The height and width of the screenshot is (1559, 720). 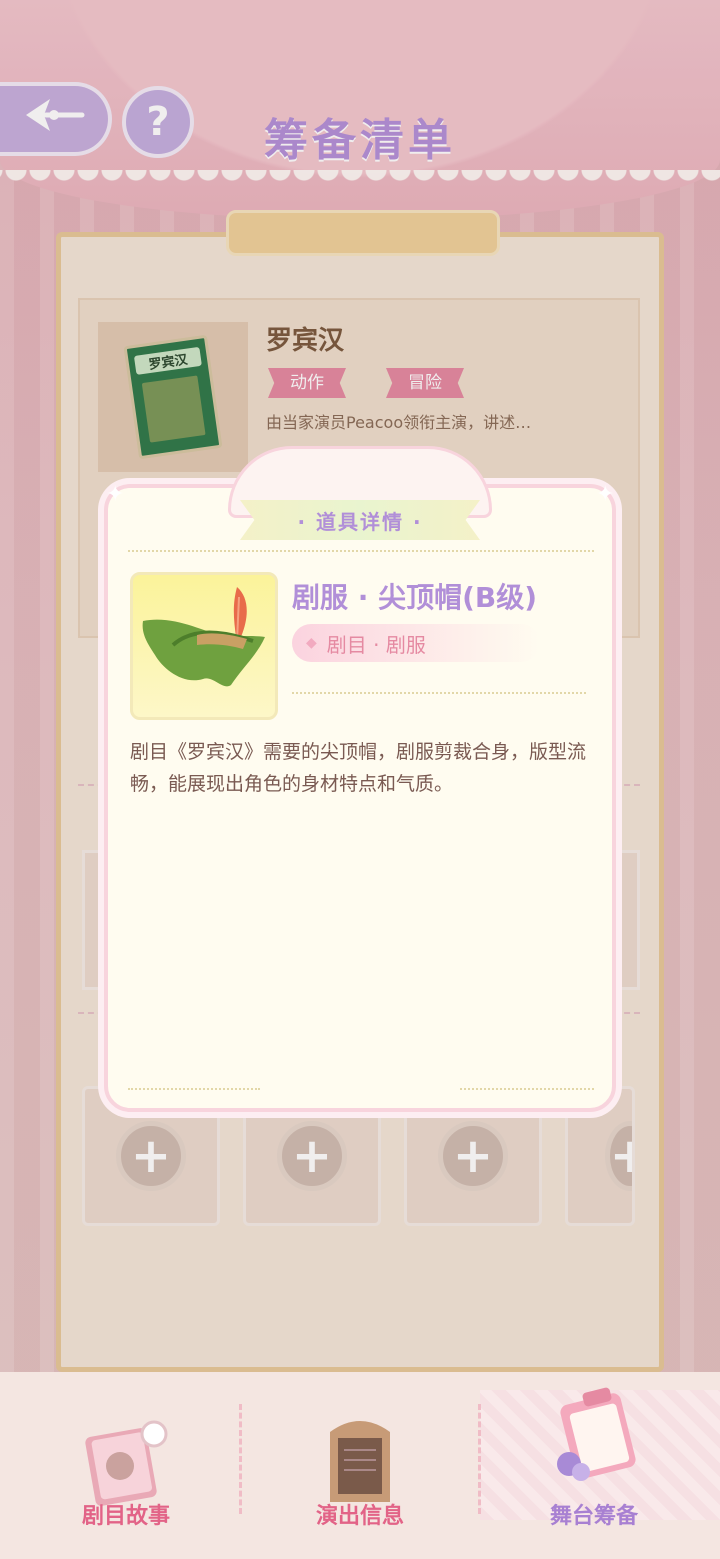 I want to click on nav-label: 剧目故事, so click(x=125, y=1516).